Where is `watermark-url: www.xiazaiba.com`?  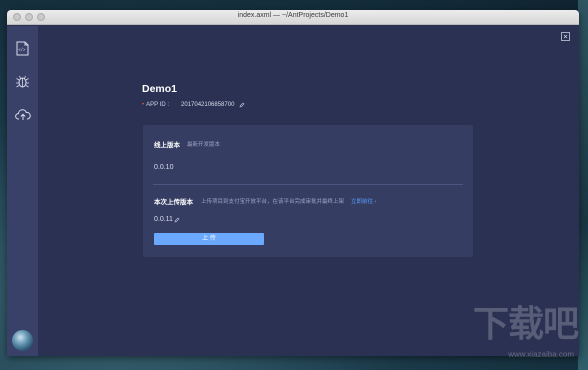 watermark-url: www.xiazaiba.com is located at coordinates (541, 354).